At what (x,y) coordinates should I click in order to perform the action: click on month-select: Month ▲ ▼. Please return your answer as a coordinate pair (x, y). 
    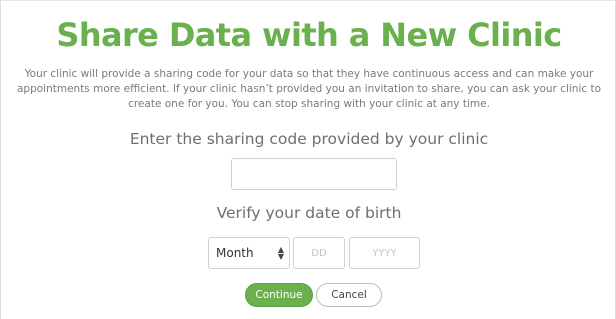
    Looking at the image, I should click on (249, 253).